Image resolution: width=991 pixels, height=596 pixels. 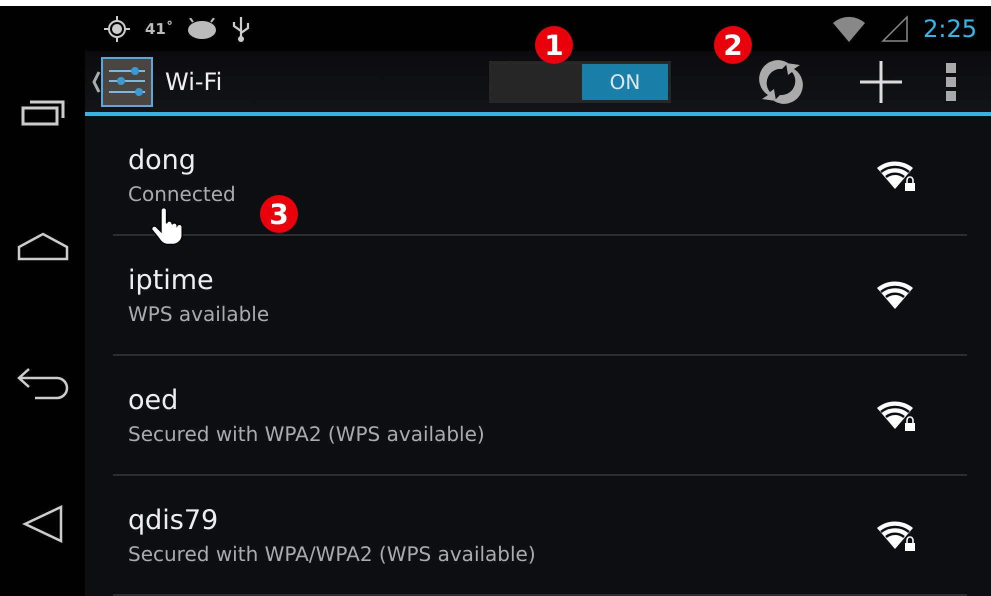 I want to click on cell-signal-icon, so click(x=895, y=28).